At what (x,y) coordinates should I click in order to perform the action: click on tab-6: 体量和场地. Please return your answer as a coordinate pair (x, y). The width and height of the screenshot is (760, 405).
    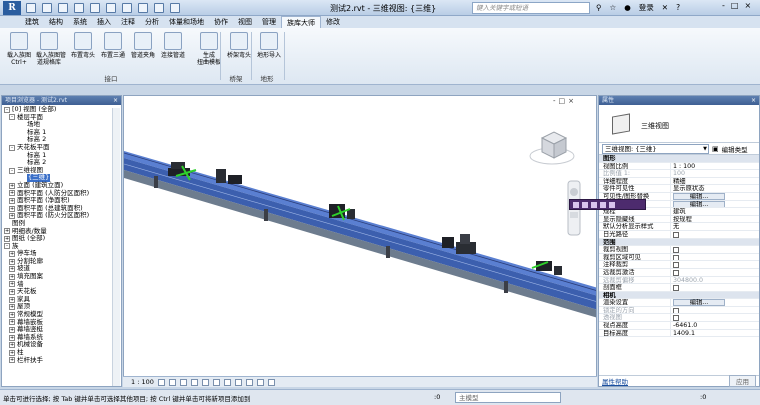
    Looking at the image, I should click on (186, 22).